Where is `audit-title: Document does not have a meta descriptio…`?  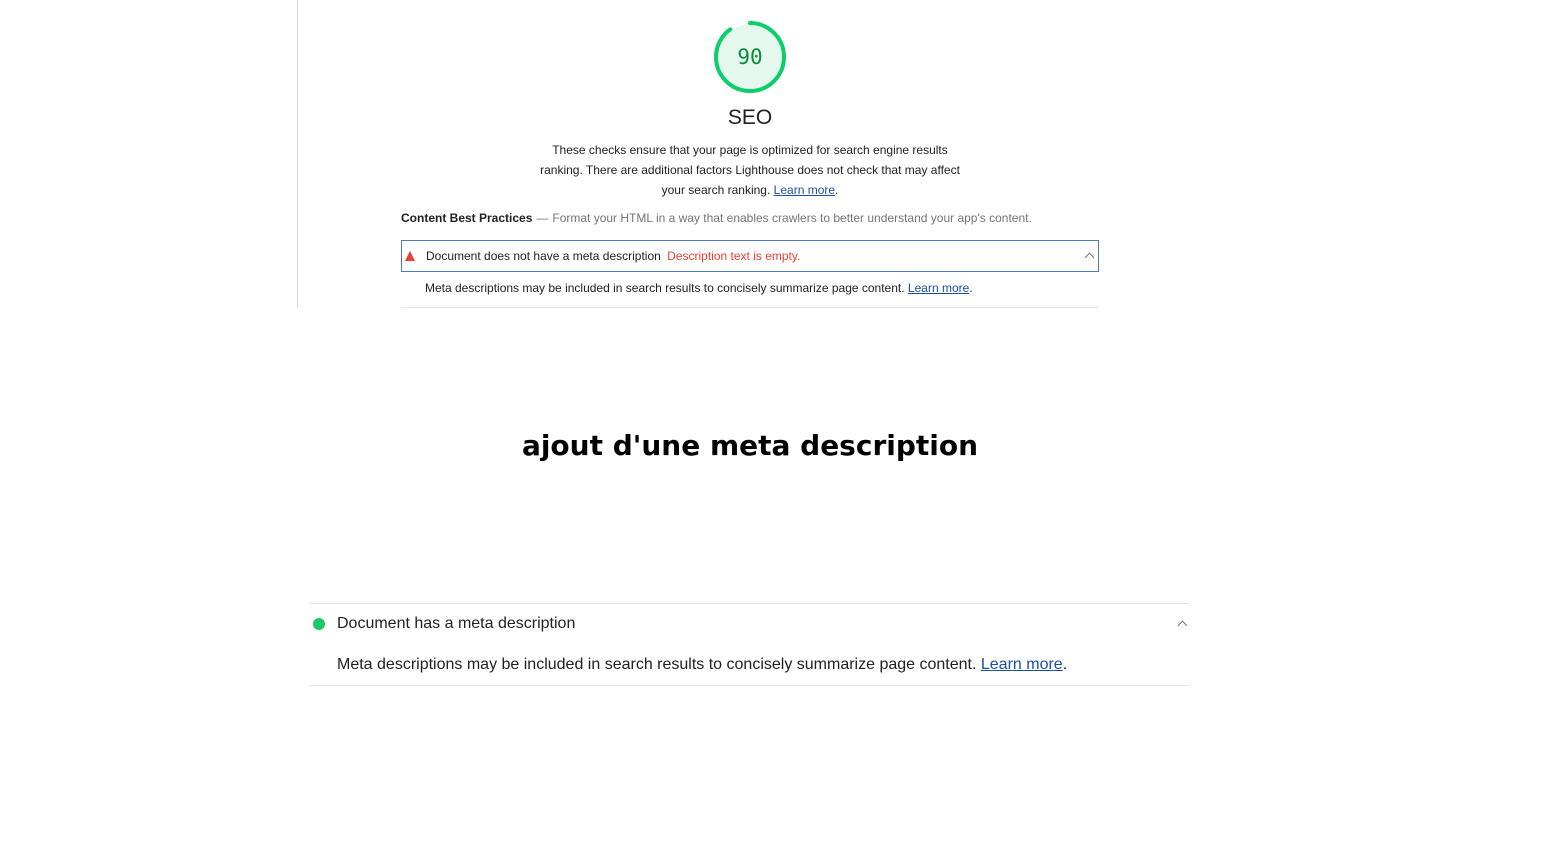 audit-title: Document does not have a meta descriptio… is located at coordinates (613, 256).